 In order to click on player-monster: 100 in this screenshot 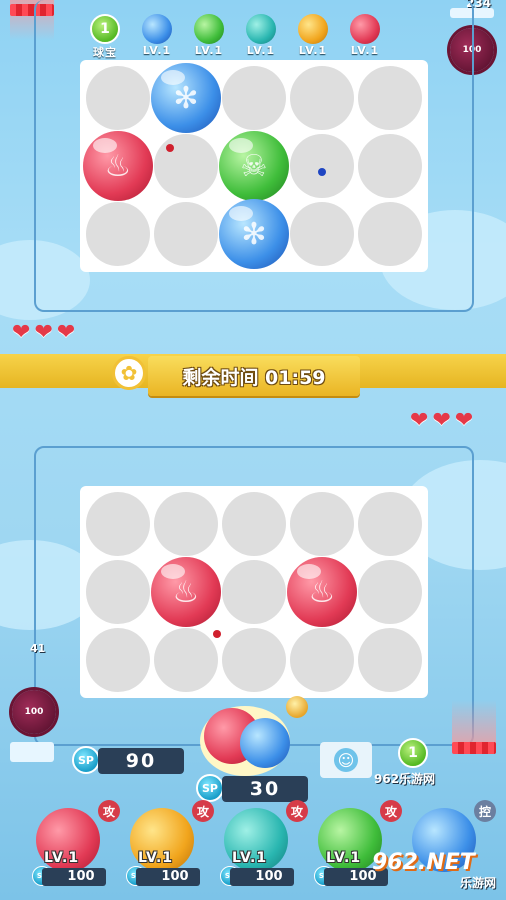, I will do `click(34, 712)`.